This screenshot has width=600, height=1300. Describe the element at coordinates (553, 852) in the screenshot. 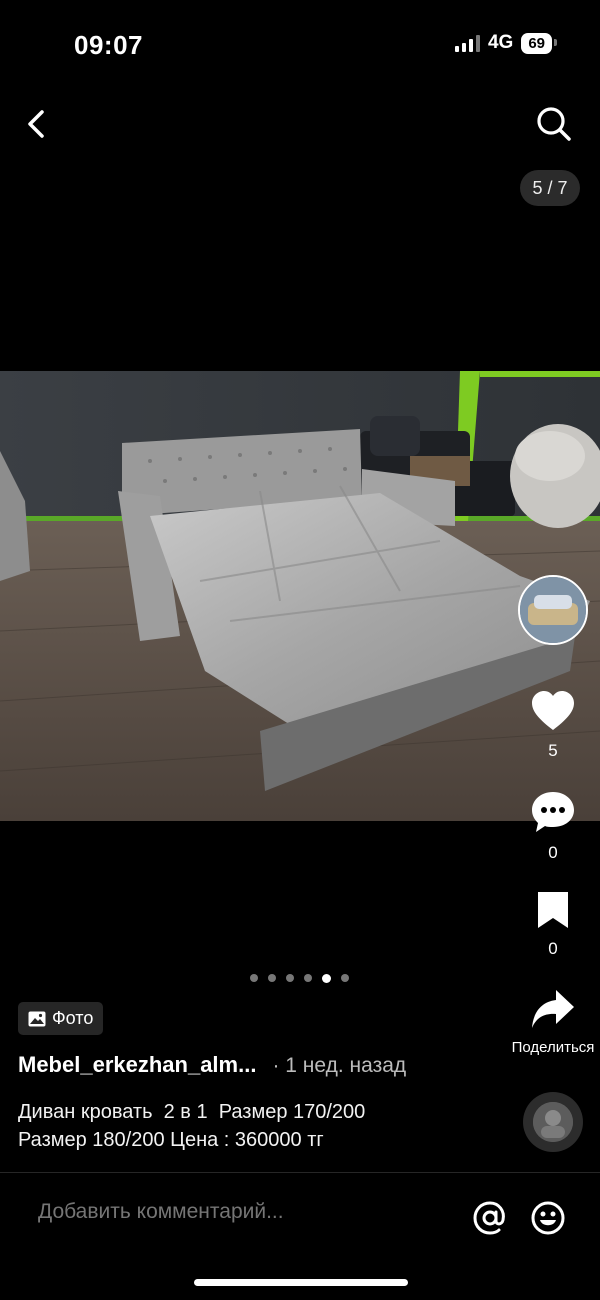

I see `comment-count: 0` at that location.